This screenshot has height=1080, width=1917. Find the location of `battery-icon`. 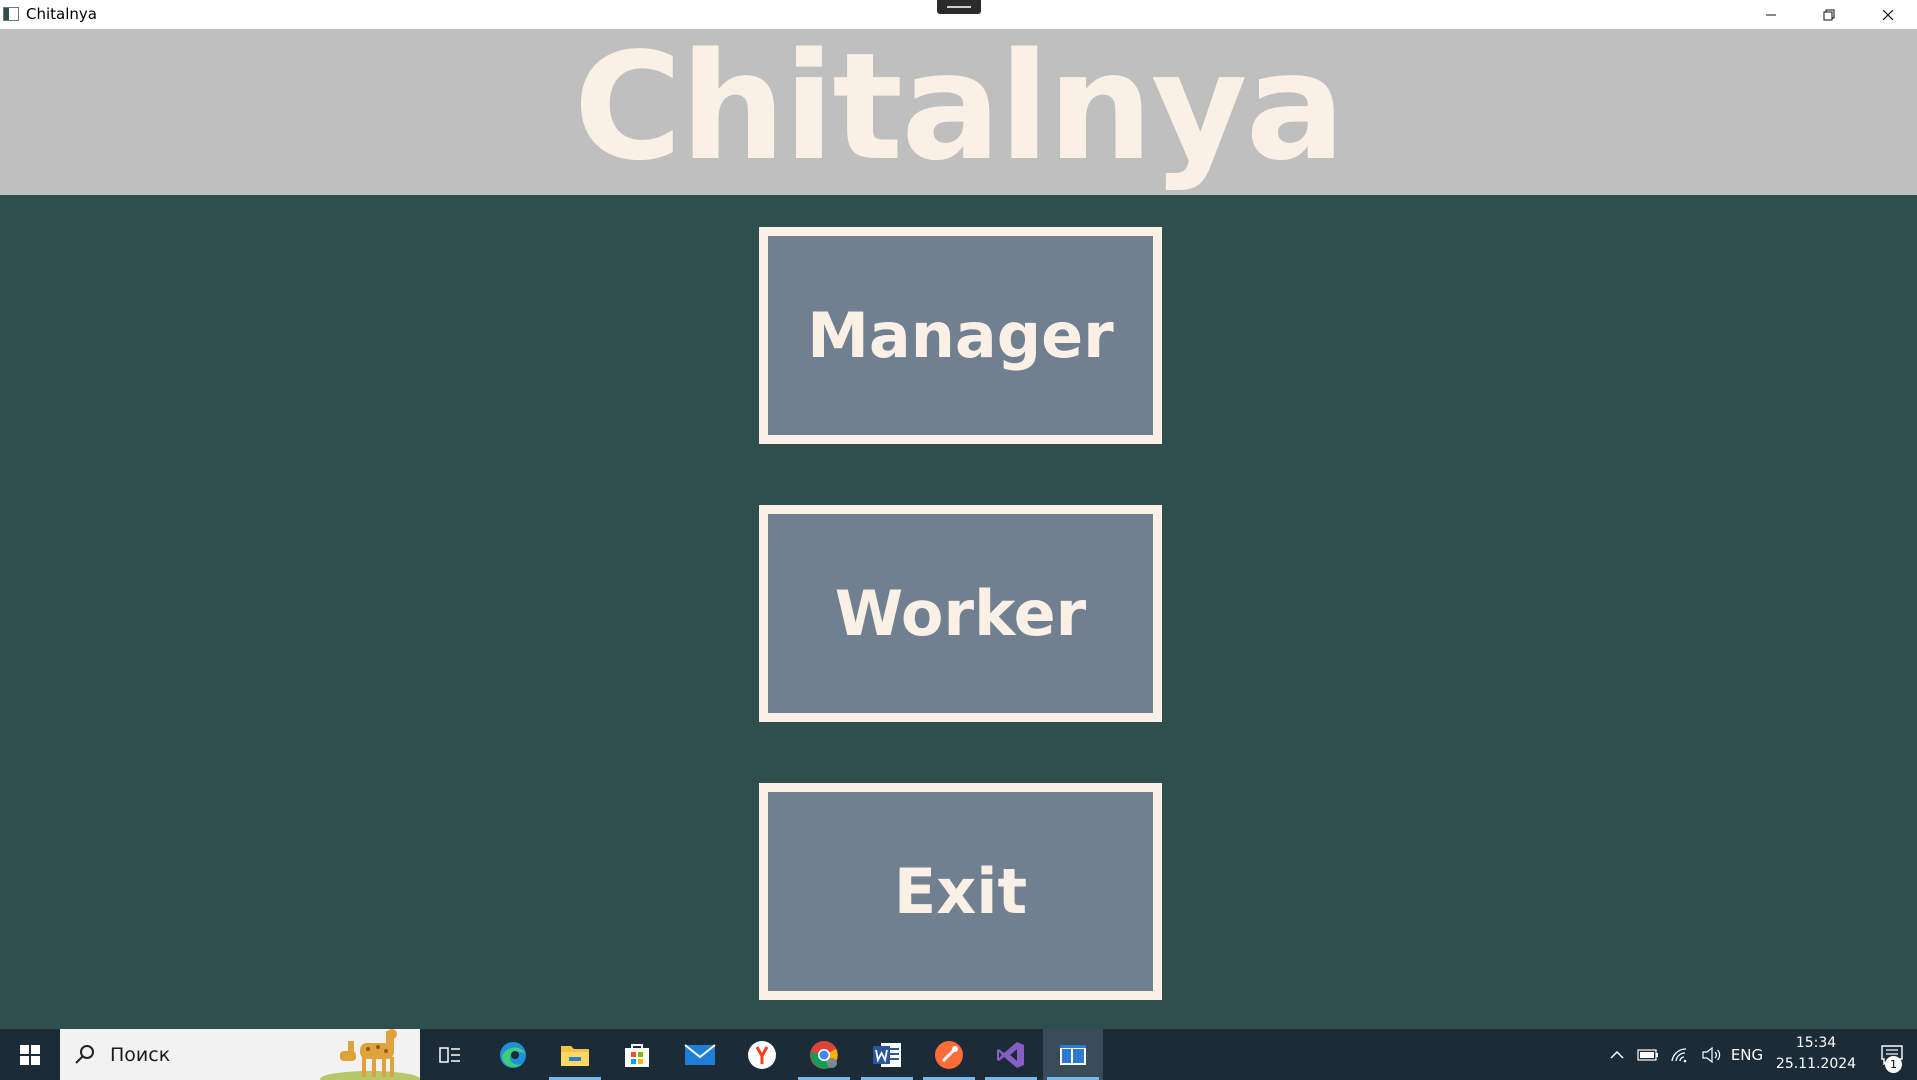

battery-icon is located at coordinates (1647, 1054).